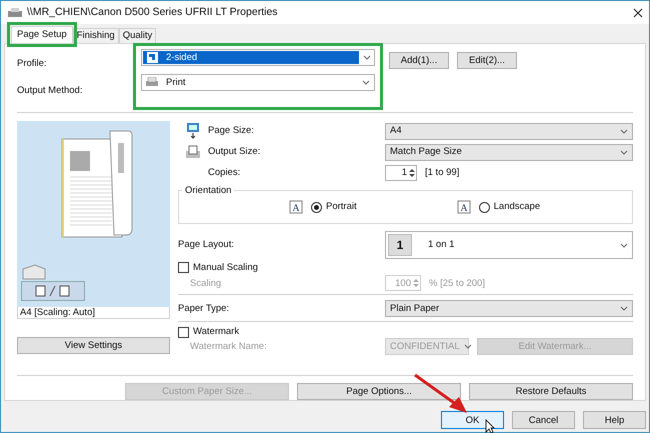  Describe the element at coordinates (208, 190) in the screenshot. I see `group-title: Orientation` at that location.